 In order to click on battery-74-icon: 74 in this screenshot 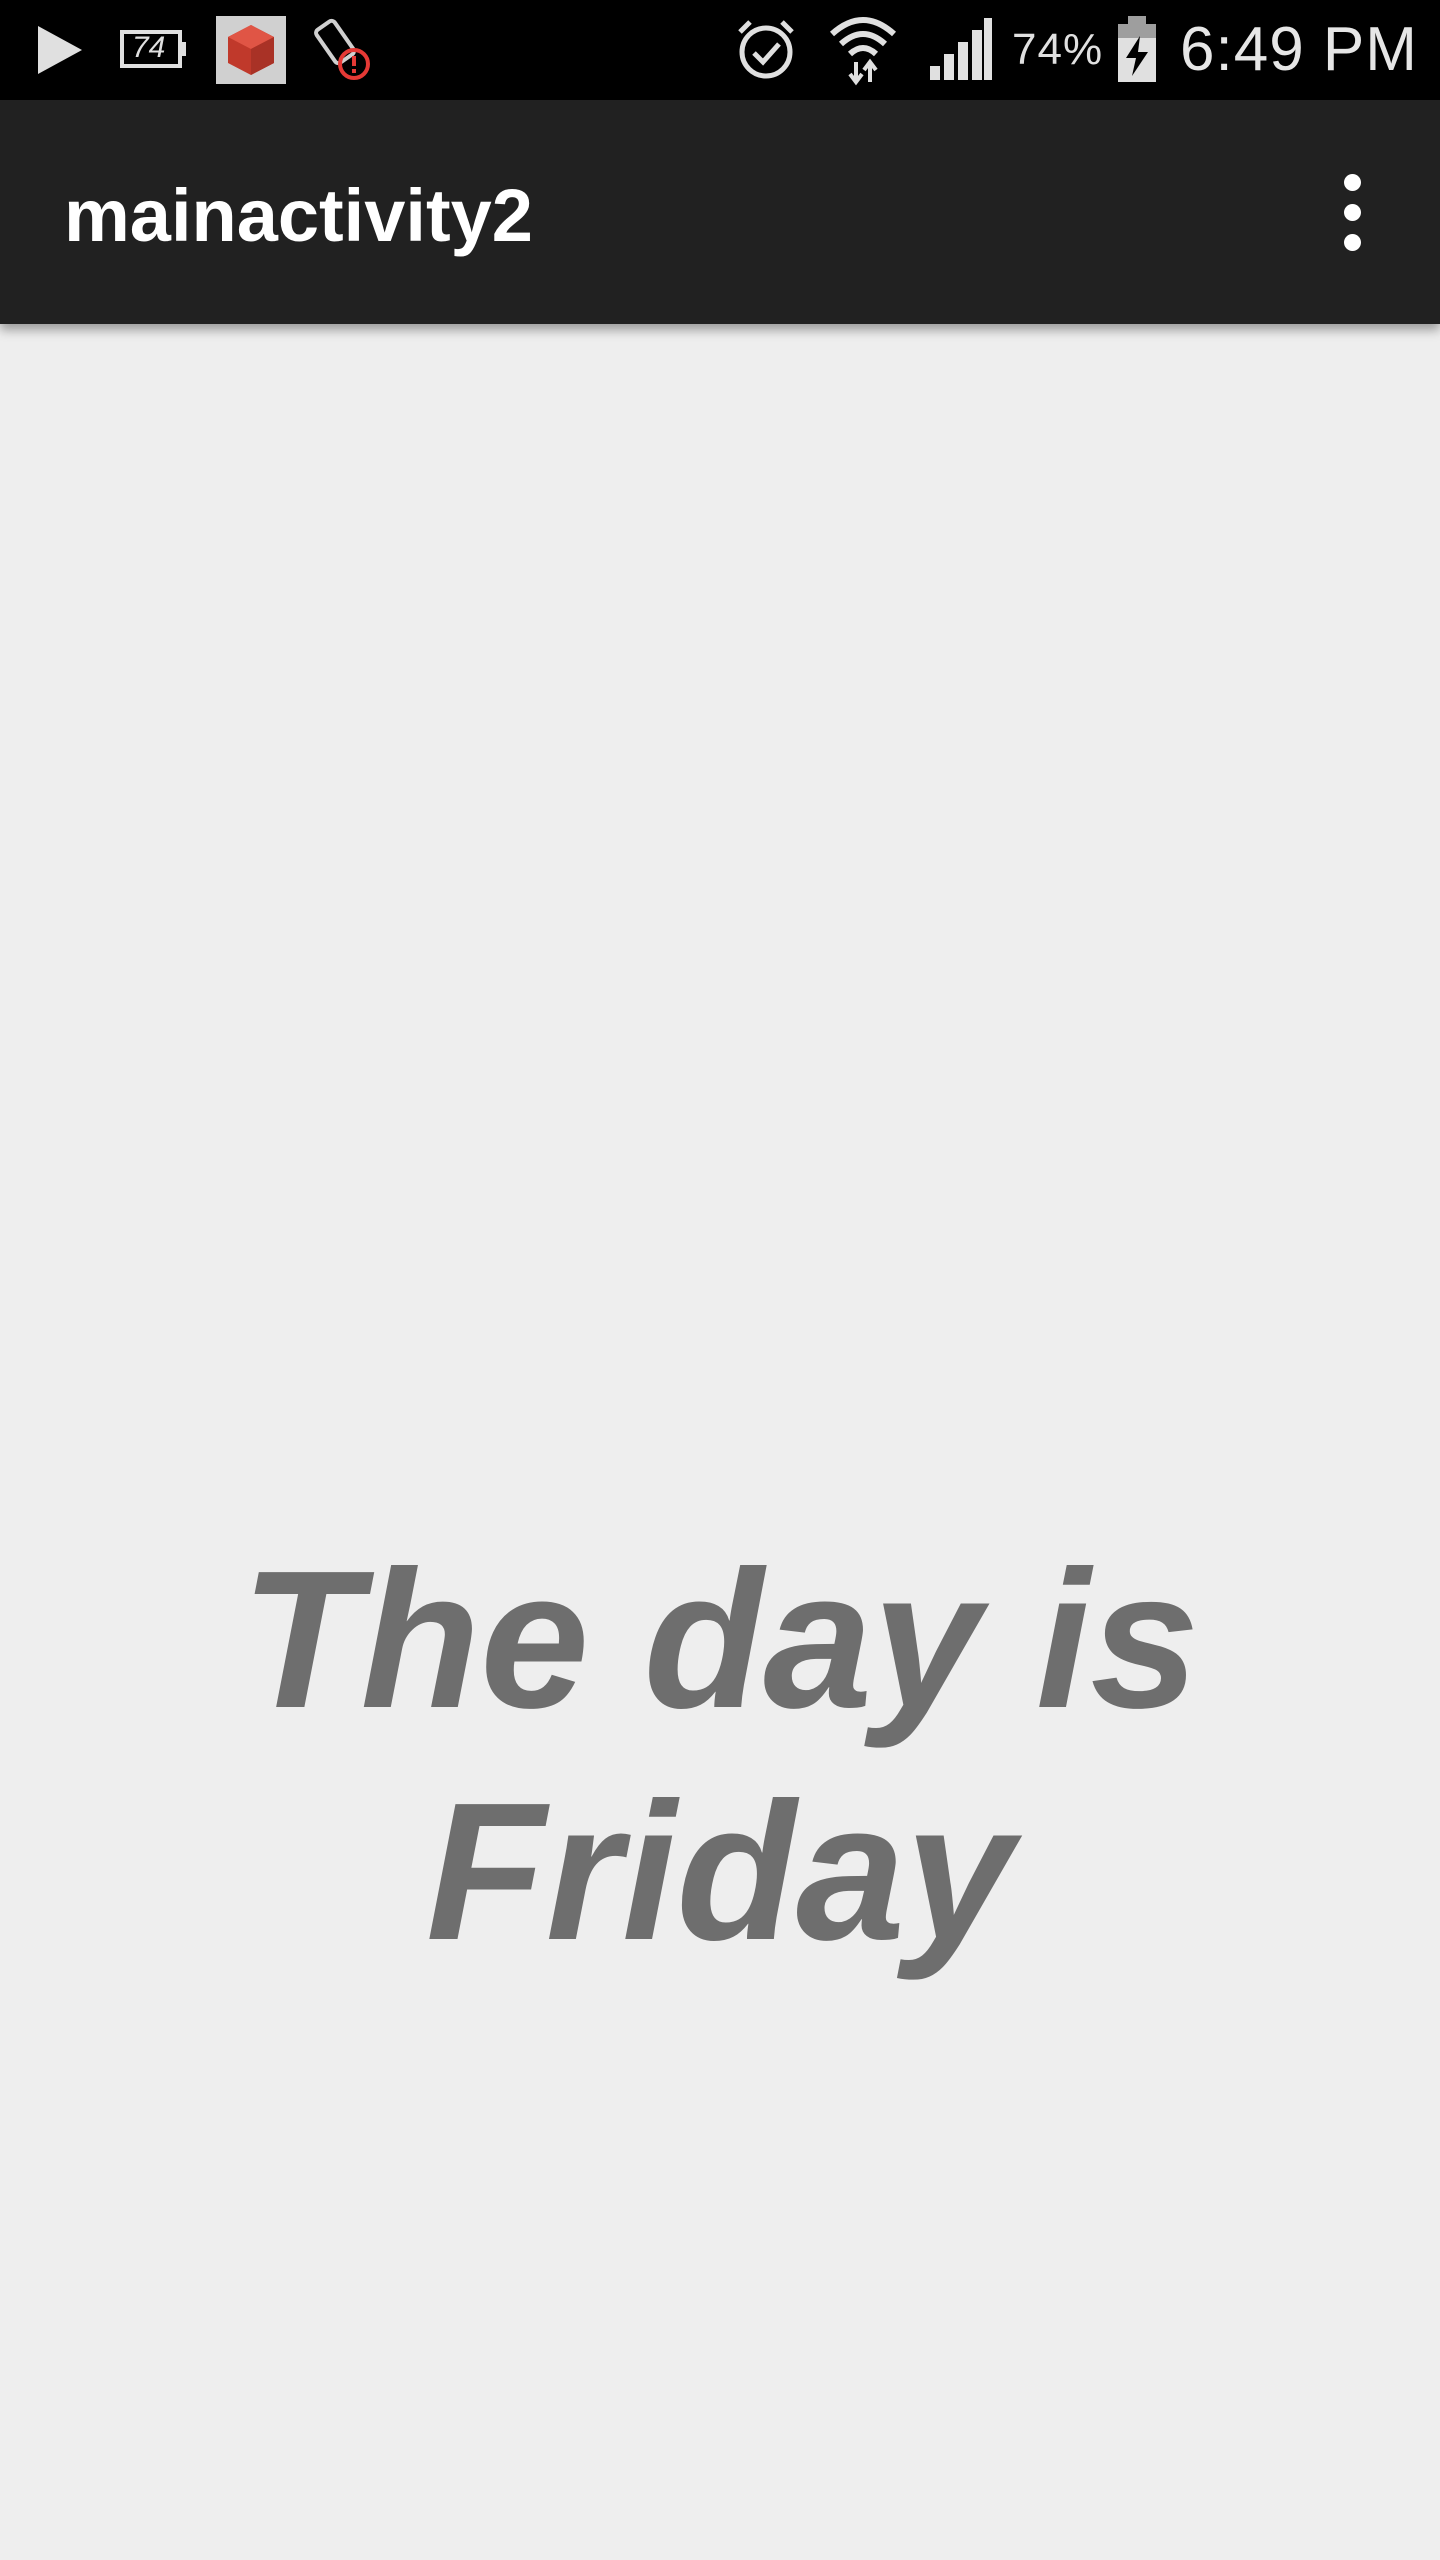, I will do `click(154, 49)`.